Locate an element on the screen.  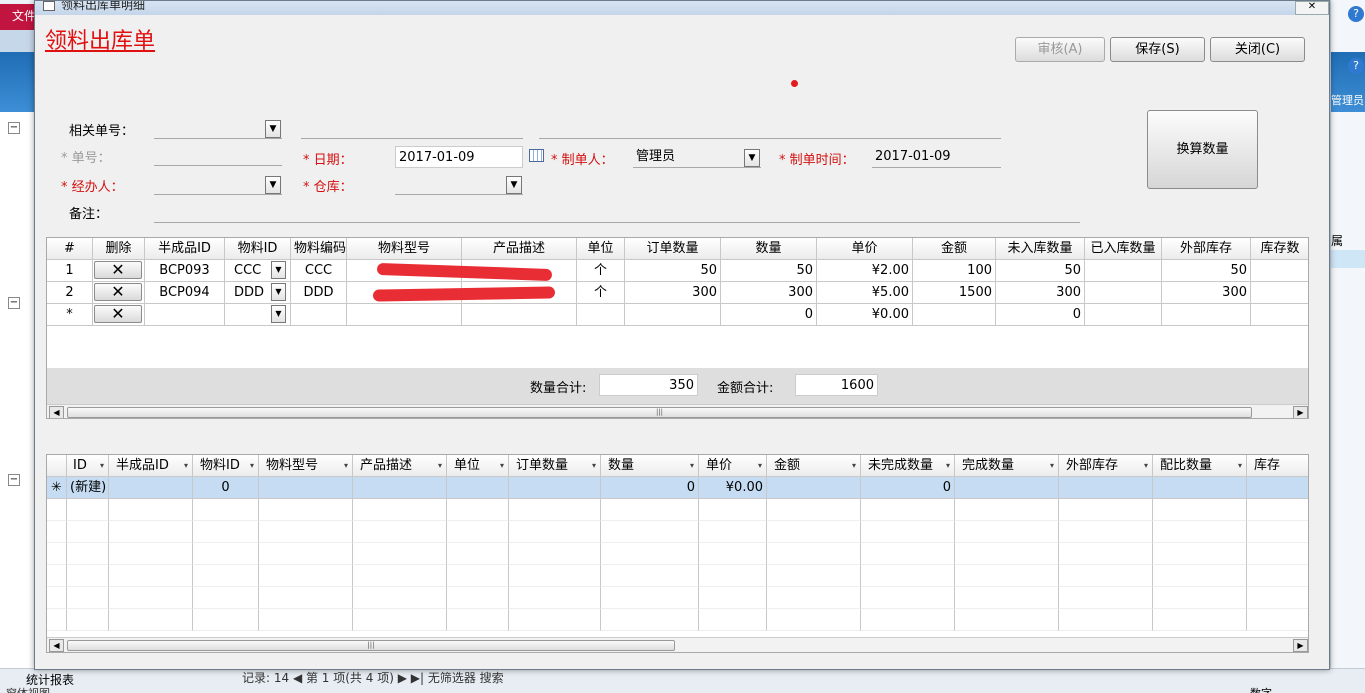
column-header: 库存数 is located at coordinates (1279, 249).